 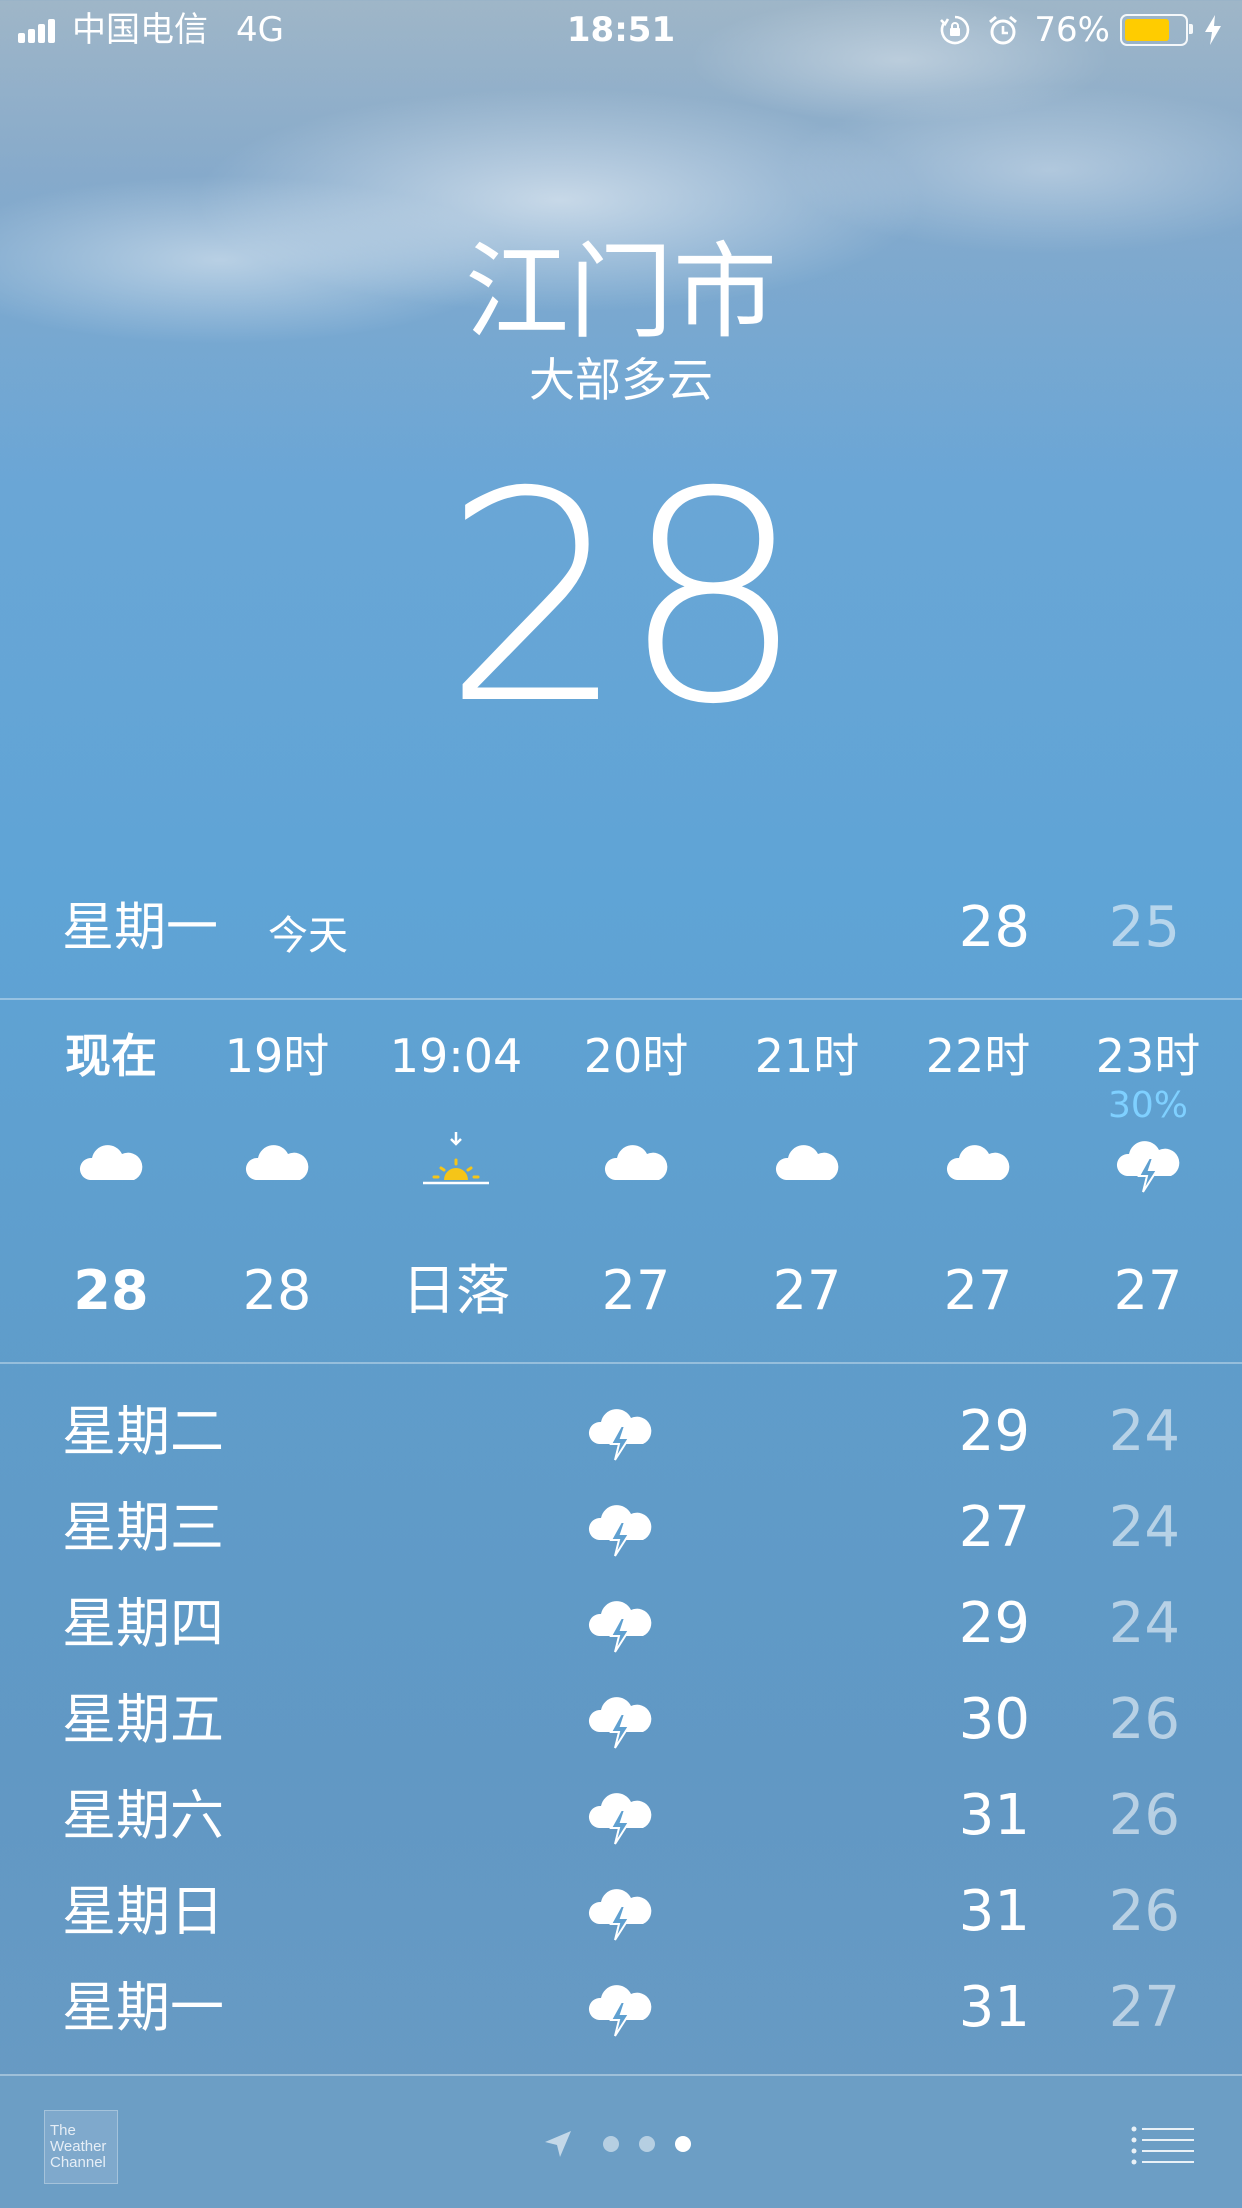 I want to click on location-arrow-icon, so click(x=558, y=2144).